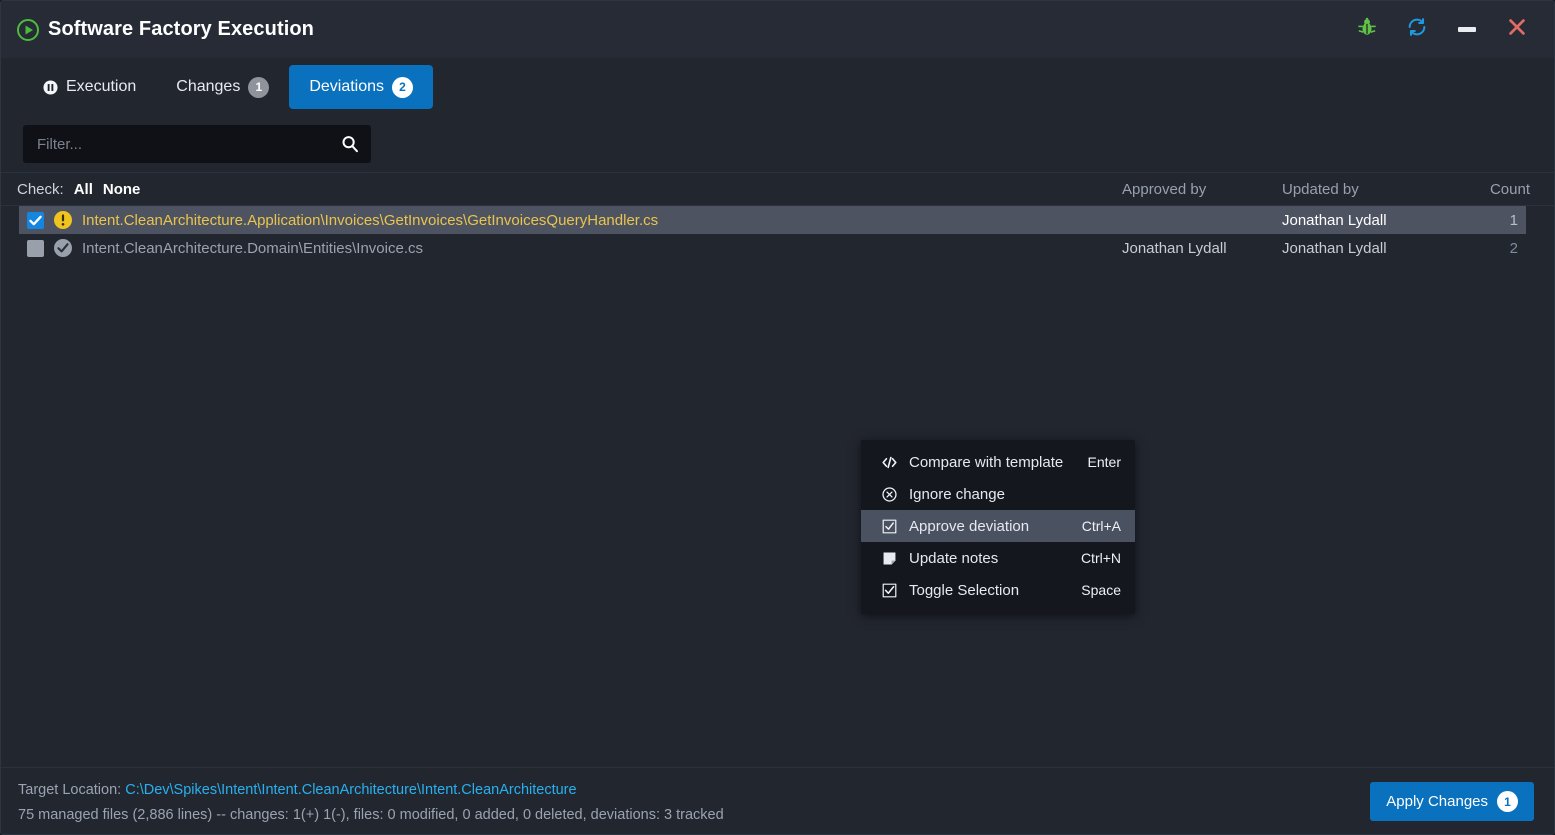 Image resolution: width=1555 pixels, height=835 pixels. What do you see at coordinates (208, 86) in the screenshot?
I see `tab-changes-label: Changes` at bounding box center [208, 86].